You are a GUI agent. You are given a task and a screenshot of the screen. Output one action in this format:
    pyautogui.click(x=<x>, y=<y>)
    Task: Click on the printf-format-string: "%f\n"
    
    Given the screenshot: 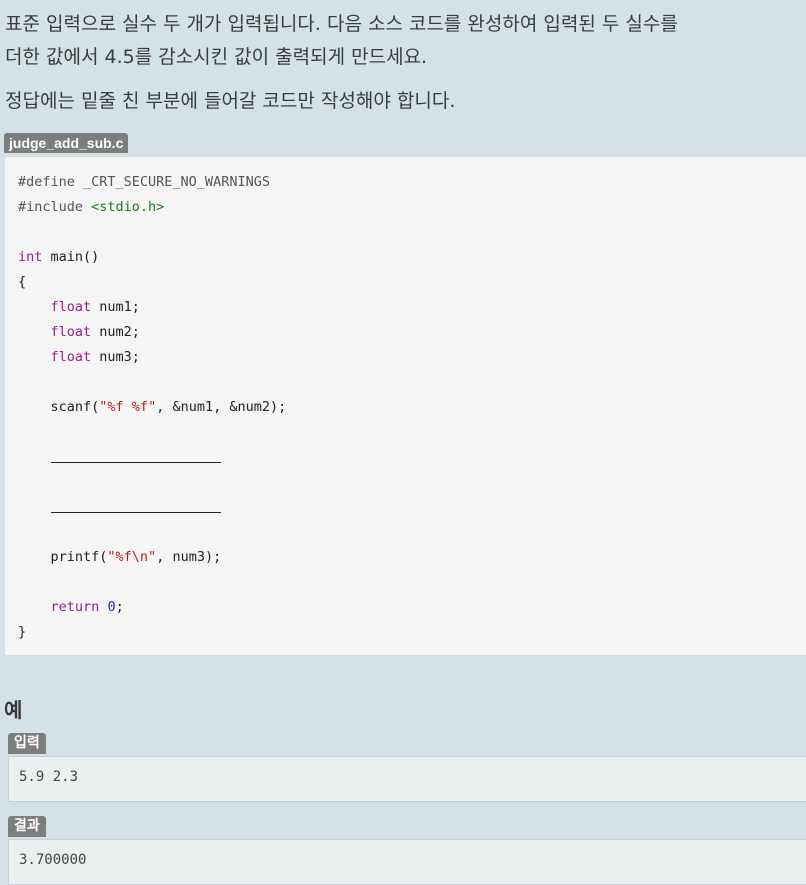 What is the action you would take?
    pyautogui.click(x=132, y=557)
    